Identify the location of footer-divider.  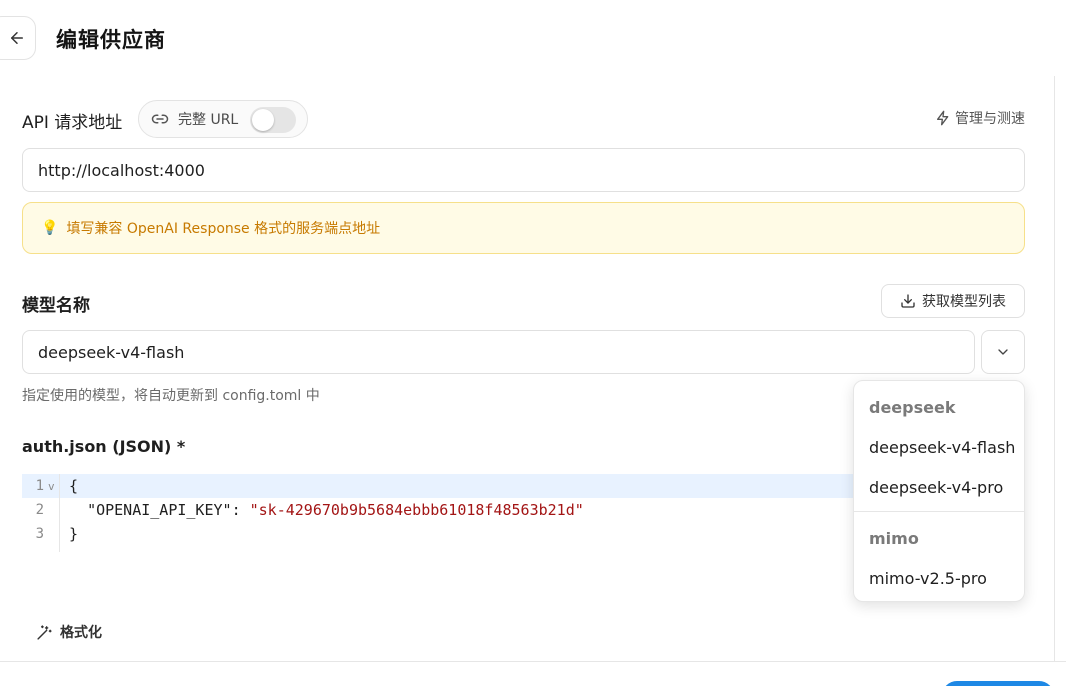
(533, 661).